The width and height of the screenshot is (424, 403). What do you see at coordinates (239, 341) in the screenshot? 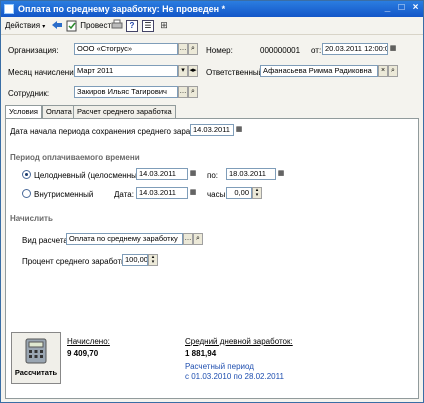
I see `avg-earnings-label: Средний дневной заработок:` at bounding box center [239, 341].